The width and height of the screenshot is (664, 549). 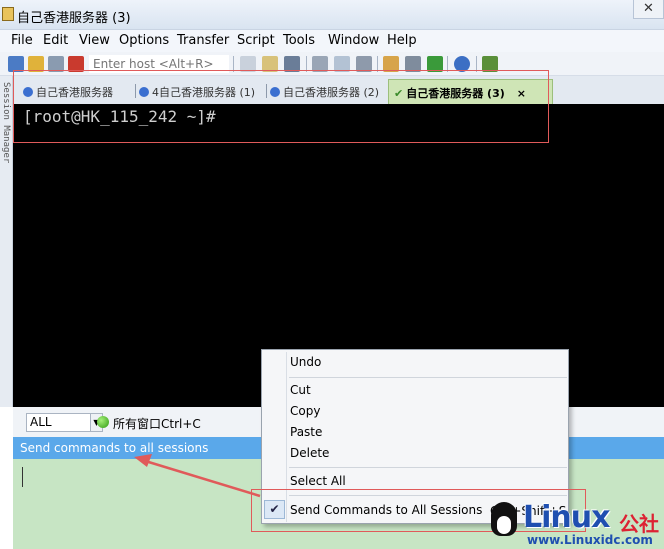 I want to click on menu-file: File, so click(x=22, y=40).